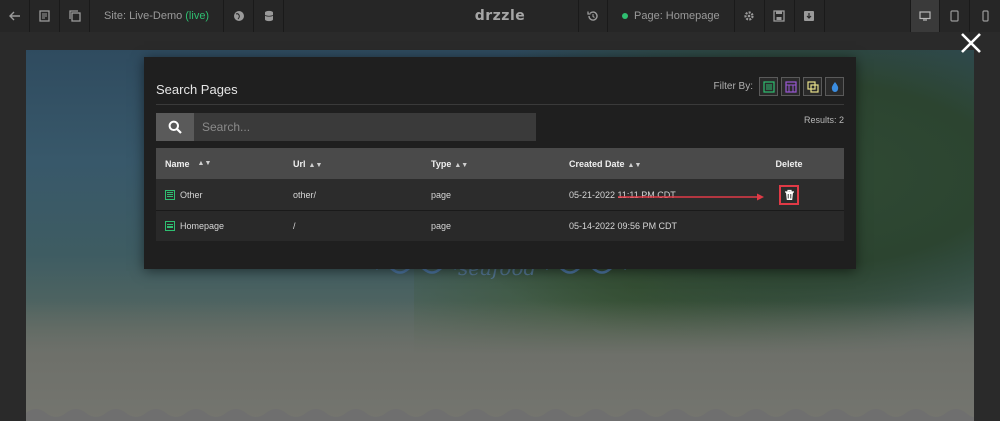  What do you see at coordinates (197, 89) in the screenshot?
I see `modal-title: Search Pages` at bounding box center [197, 89].